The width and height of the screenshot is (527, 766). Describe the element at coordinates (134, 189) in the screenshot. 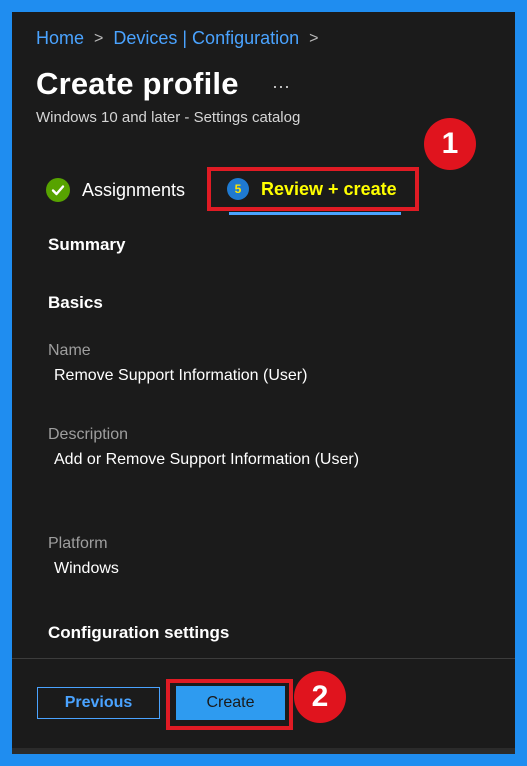

I see `tab-assignments-label: Assignments` at that location.